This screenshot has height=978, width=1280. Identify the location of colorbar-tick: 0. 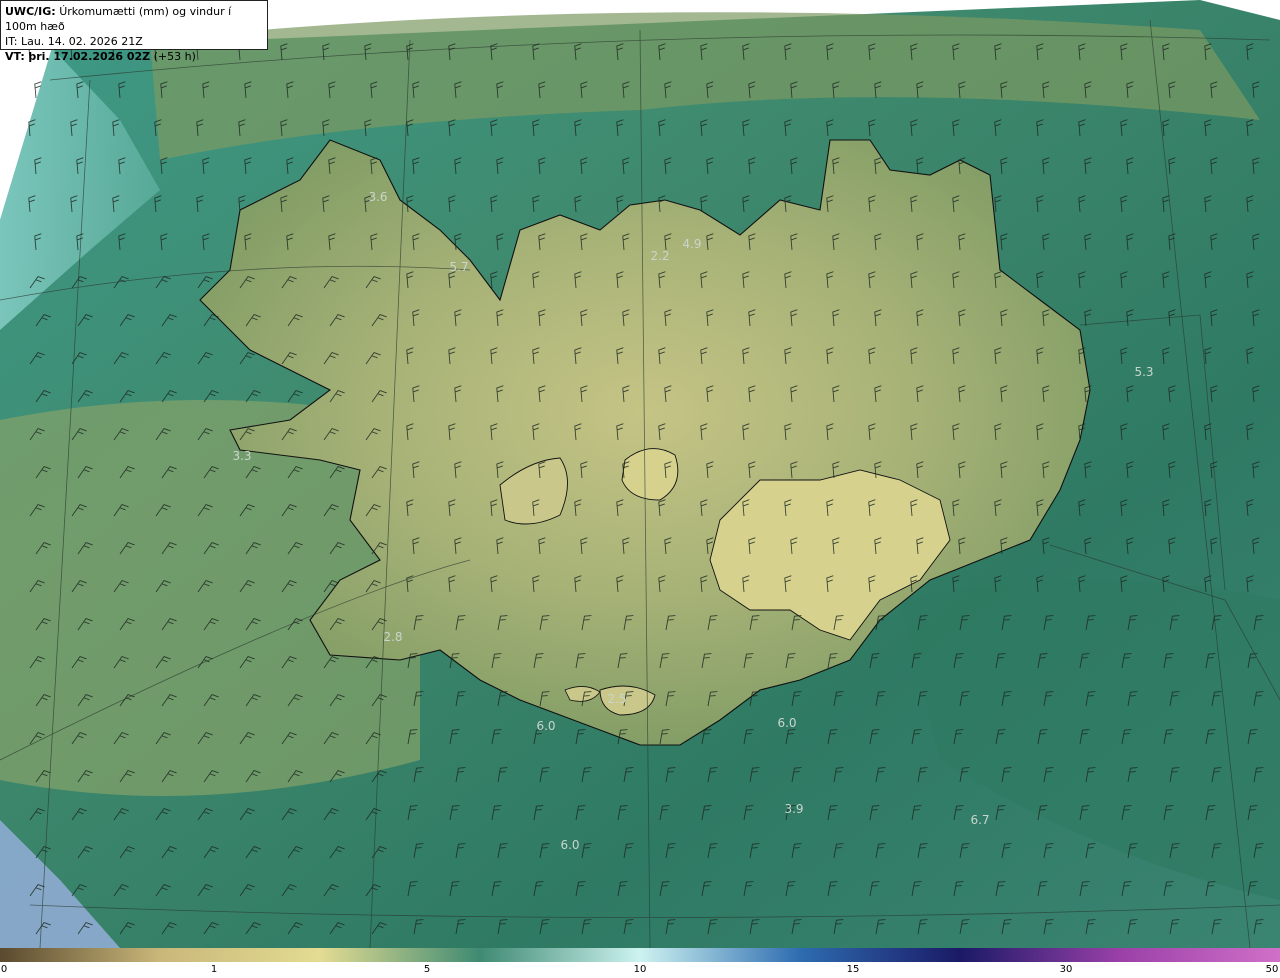
(4, 969).